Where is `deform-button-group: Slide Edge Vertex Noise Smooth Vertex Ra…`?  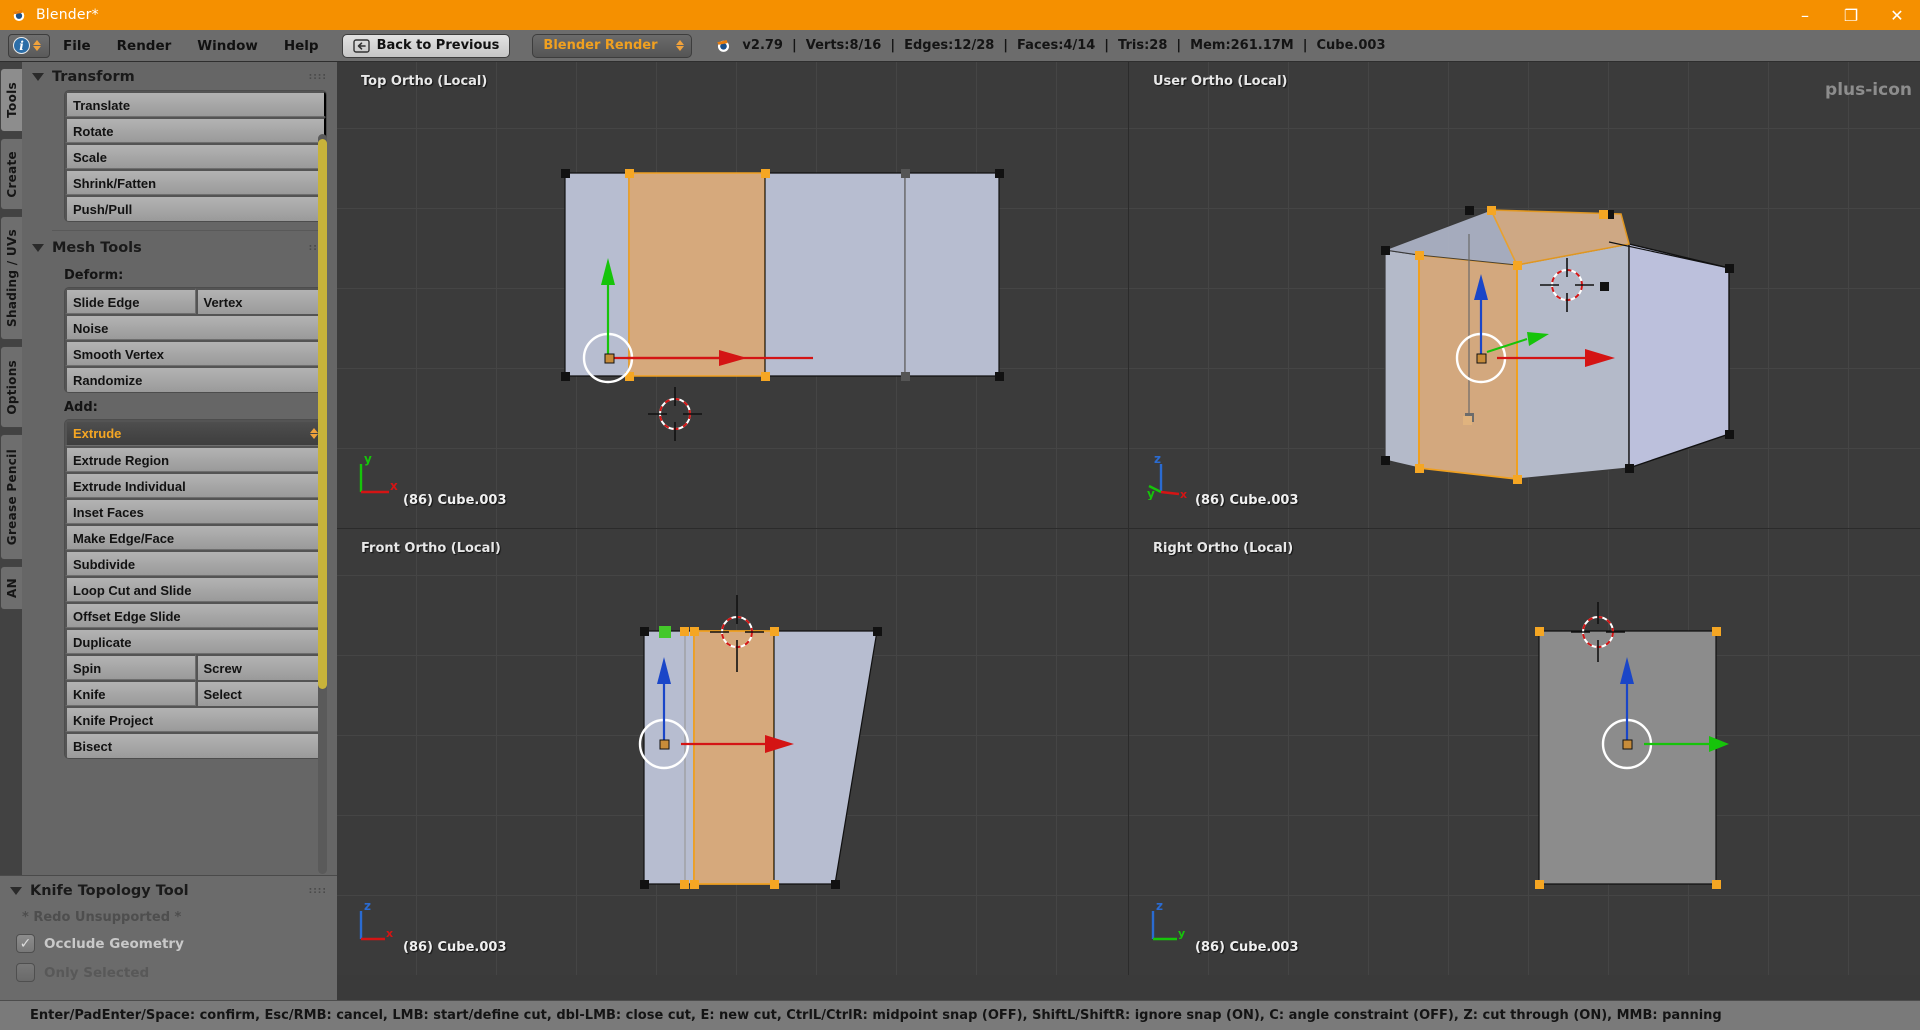
deform-button-group: Slide Edge Vertex Noise Smooth Vertex Ra… is located at coordinates (195, 340).